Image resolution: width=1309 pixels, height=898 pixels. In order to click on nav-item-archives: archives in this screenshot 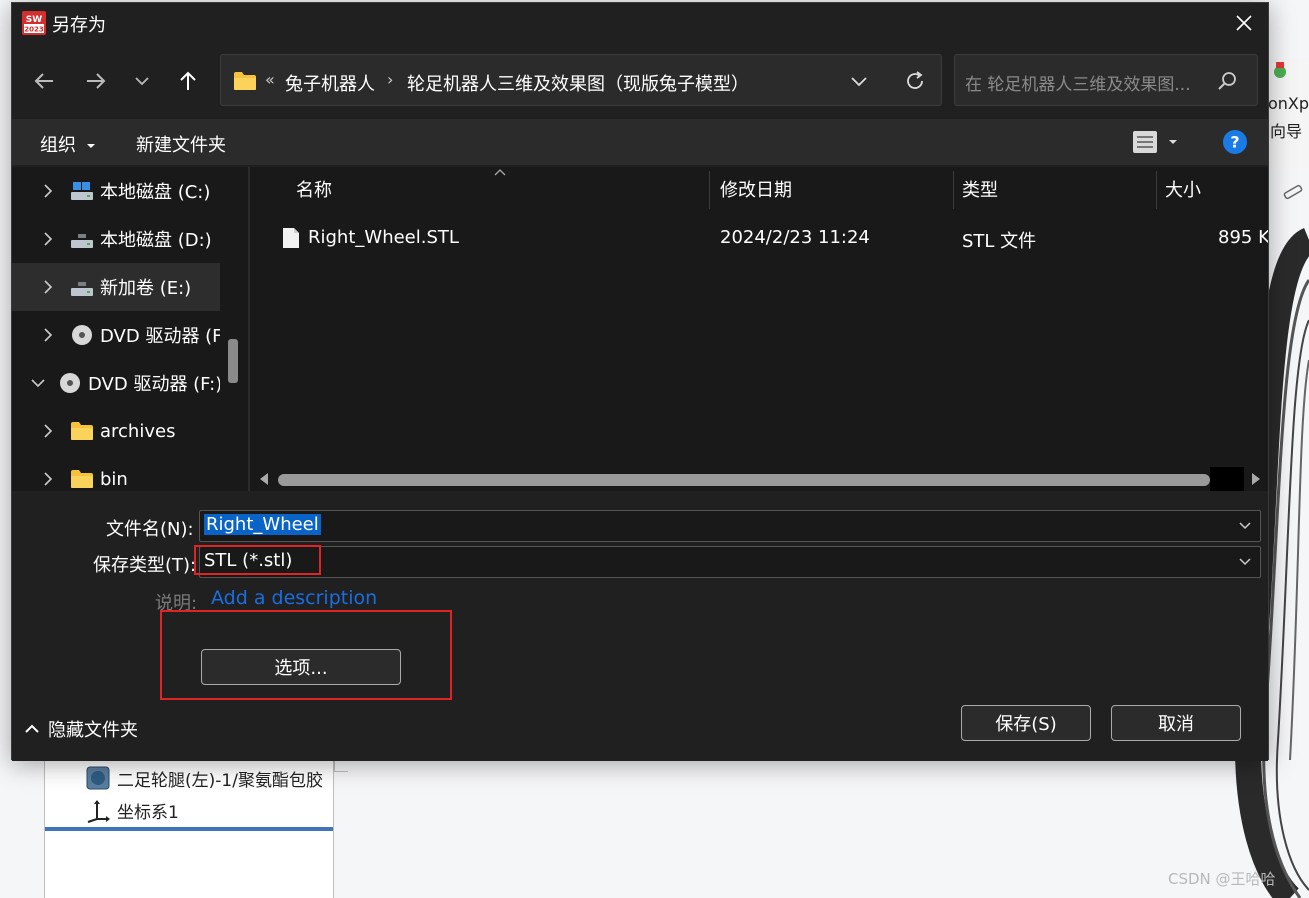, I will do `click(116, 431)`.